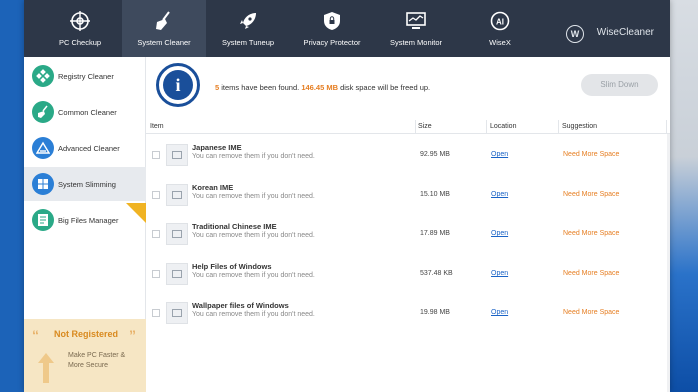 The width and height of the screenshot is (698, 392). What do you see at coordinates (435, 233) in the screenshot?
I see `item-size: 17.89 MB` at bounding box center [435, 233].